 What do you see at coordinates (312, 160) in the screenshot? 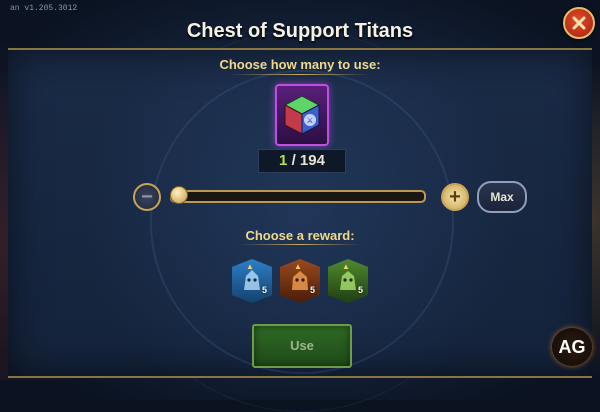
I see `total-count: 194` at bounding box center [312, 160].